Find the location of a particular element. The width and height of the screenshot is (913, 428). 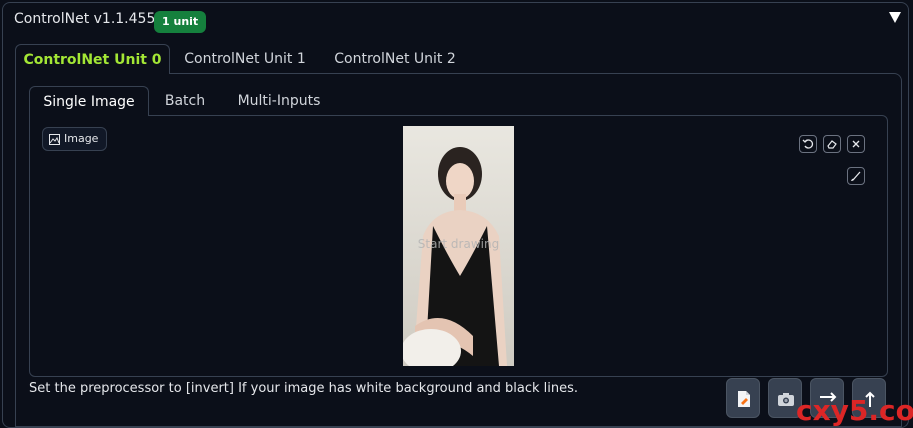

brush-icon is located at coordinates (856, 176).